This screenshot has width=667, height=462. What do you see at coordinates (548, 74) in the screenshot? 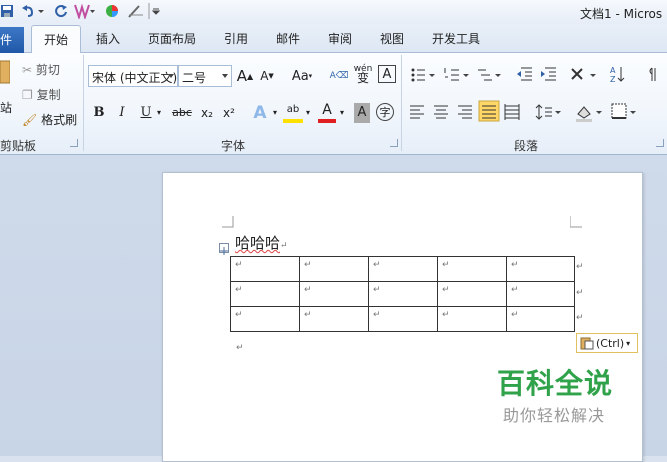
I see `increase-indent-icon` at bounding box center [548, 74].